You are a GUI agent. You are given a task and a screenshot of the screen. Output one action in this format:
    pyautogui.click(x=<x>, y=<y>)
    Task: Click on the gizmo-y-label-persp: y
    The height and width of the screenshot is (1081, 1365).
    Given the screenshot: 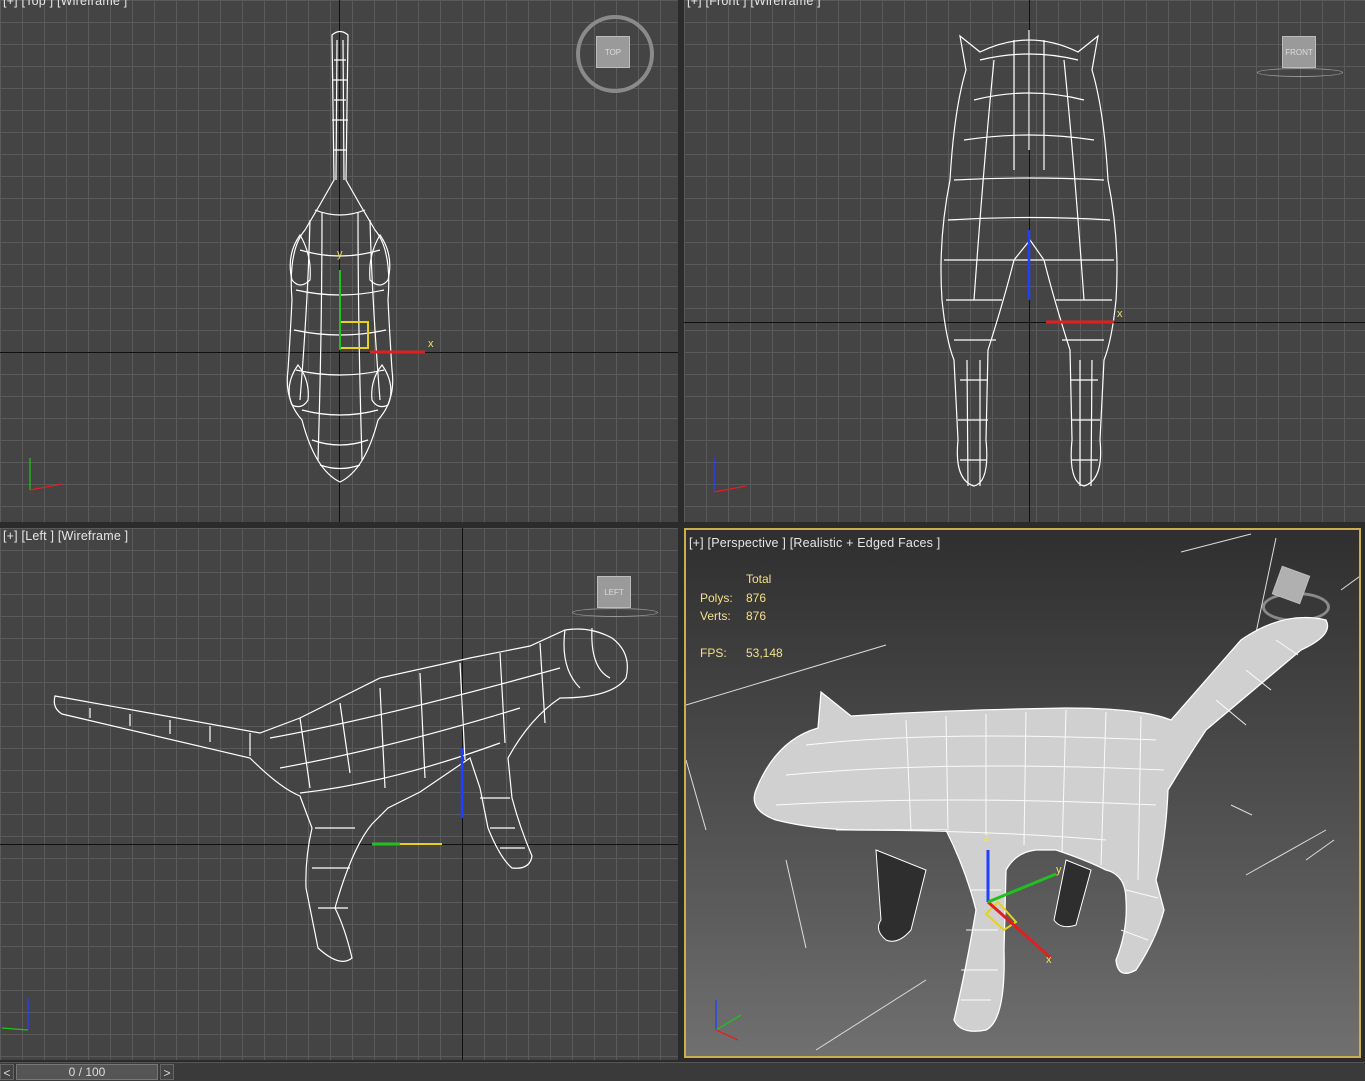 What is the action you would take?
    pyautogui.click(x=1059, y=870)
    